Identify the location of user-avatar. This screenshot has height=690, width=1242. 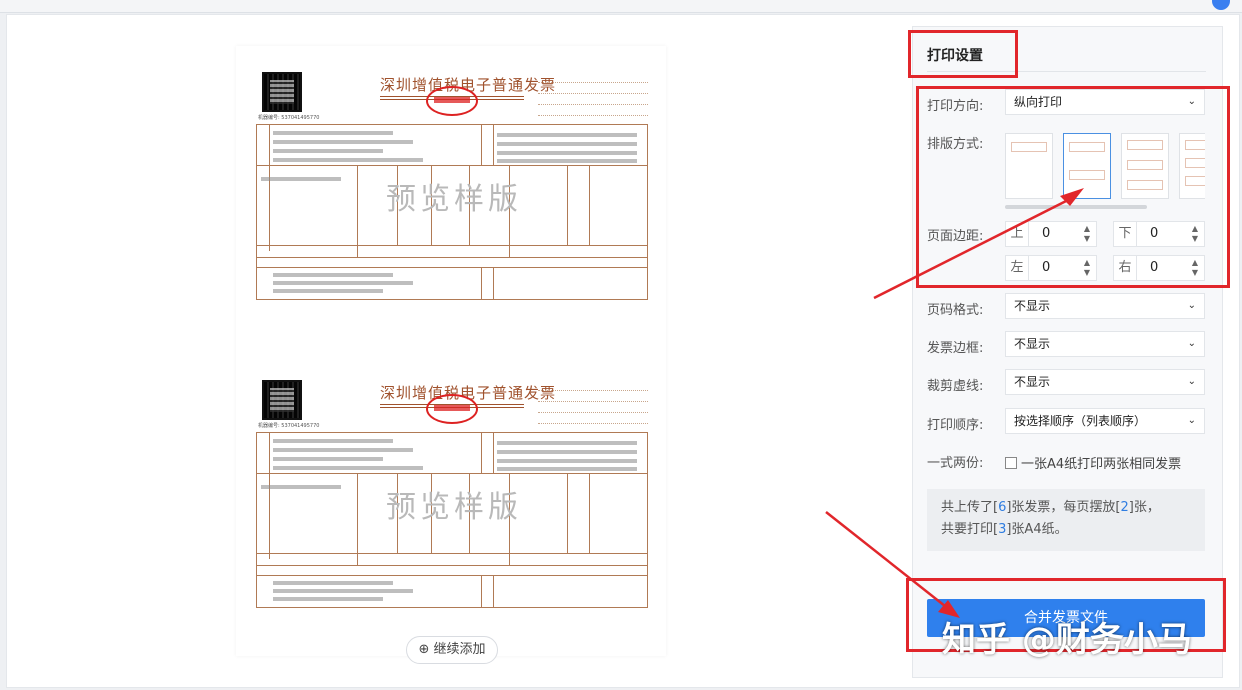
(1221, 5).